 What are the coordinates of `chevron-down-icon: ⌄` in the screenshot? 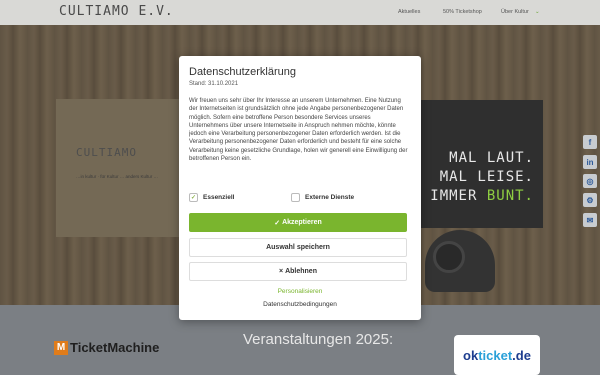 It's located at (537, 12).